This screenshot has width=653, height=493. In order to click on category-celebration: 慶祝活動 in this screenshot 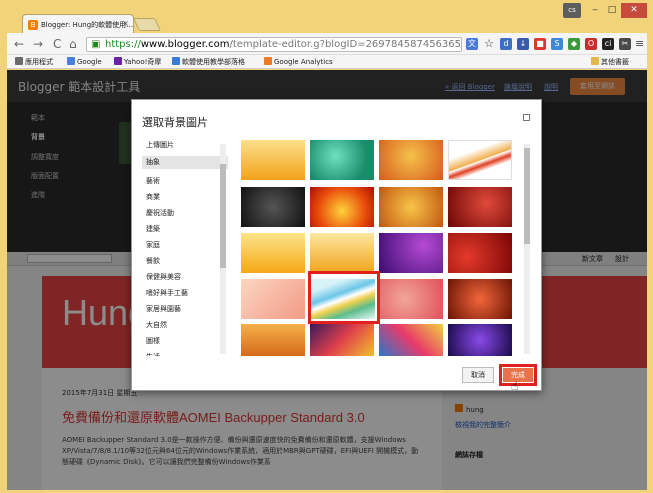, I will do `click(160, 213)`.